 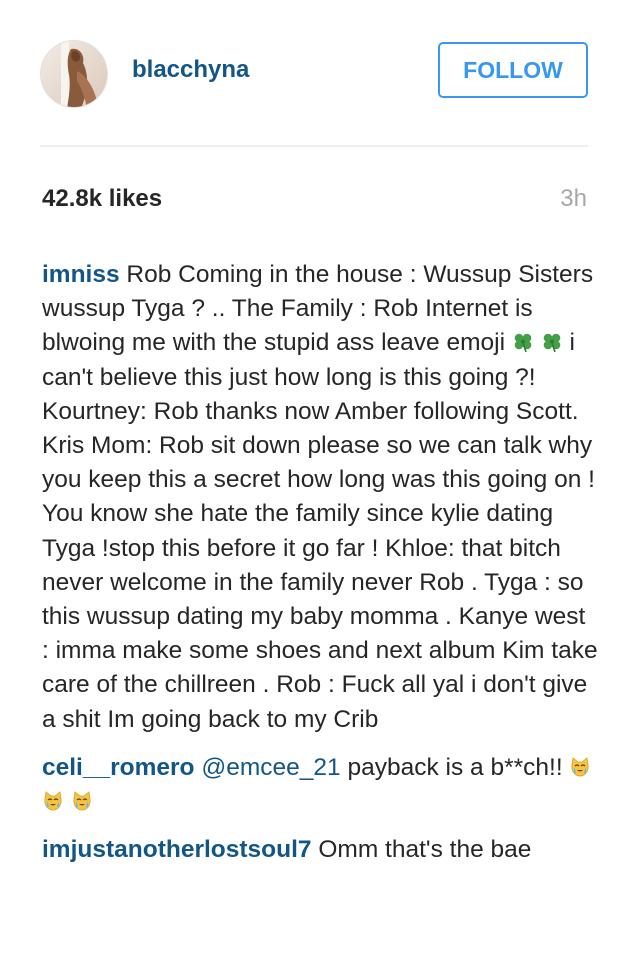 I want to click on header-divider, so click(x=314, y=146).